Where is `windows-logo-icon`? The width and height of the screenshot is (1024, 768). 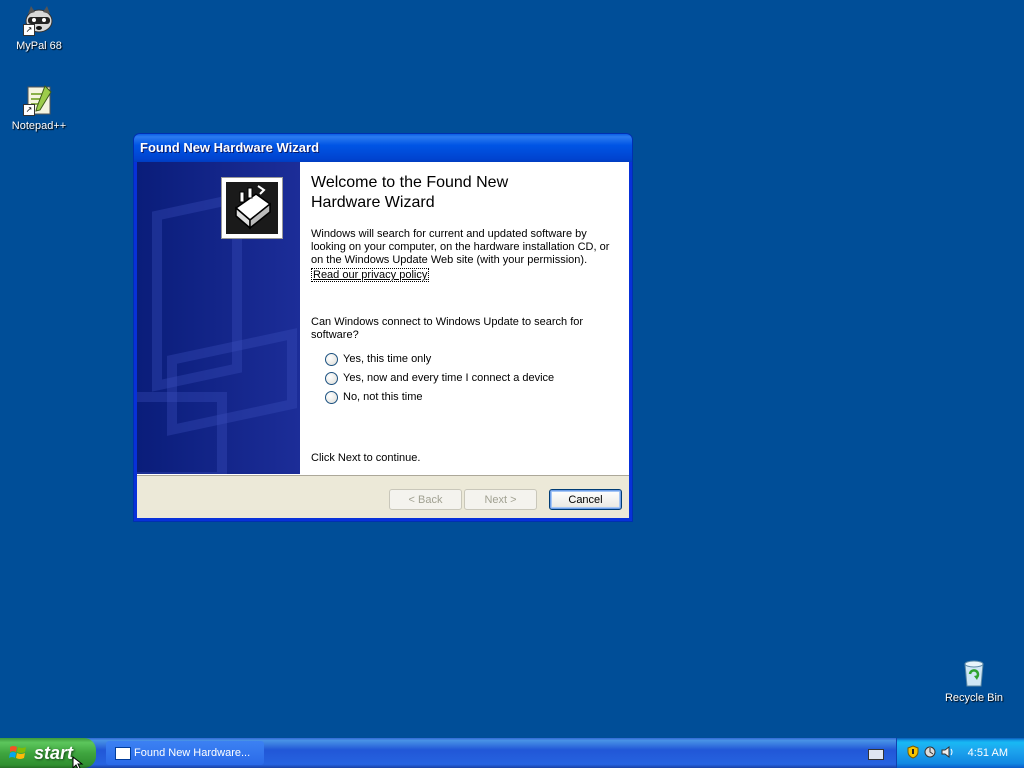 windows-logo-icon is located at coordinates (17, 752).